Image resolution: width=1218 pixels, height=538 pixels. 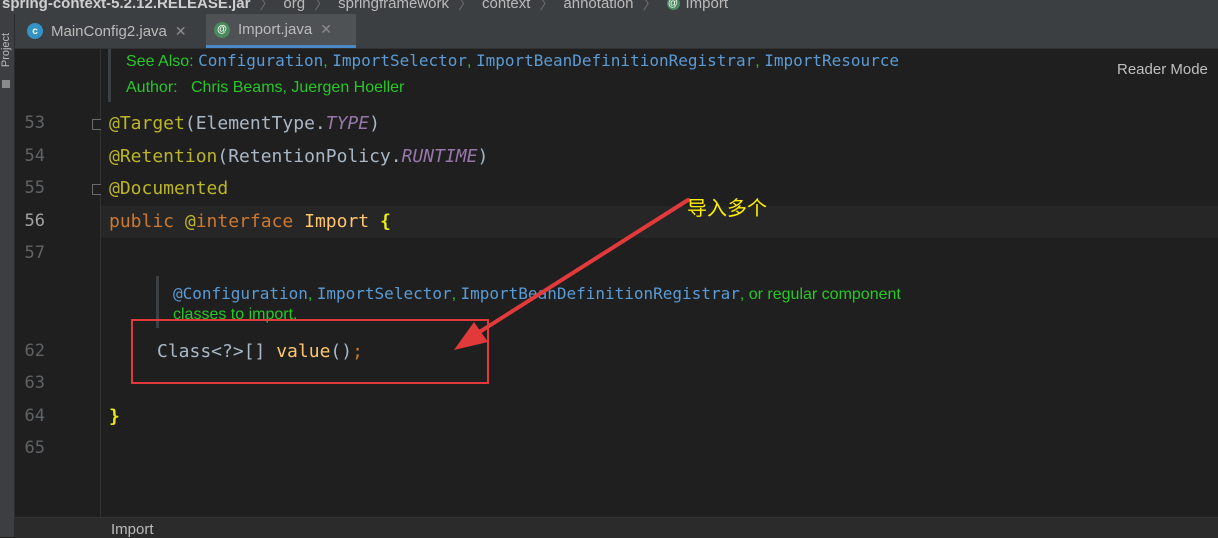 What do you see at coordinates (34, 416) in the screenshot?
I see `line-number: 64` at bounding box center [34, 416].